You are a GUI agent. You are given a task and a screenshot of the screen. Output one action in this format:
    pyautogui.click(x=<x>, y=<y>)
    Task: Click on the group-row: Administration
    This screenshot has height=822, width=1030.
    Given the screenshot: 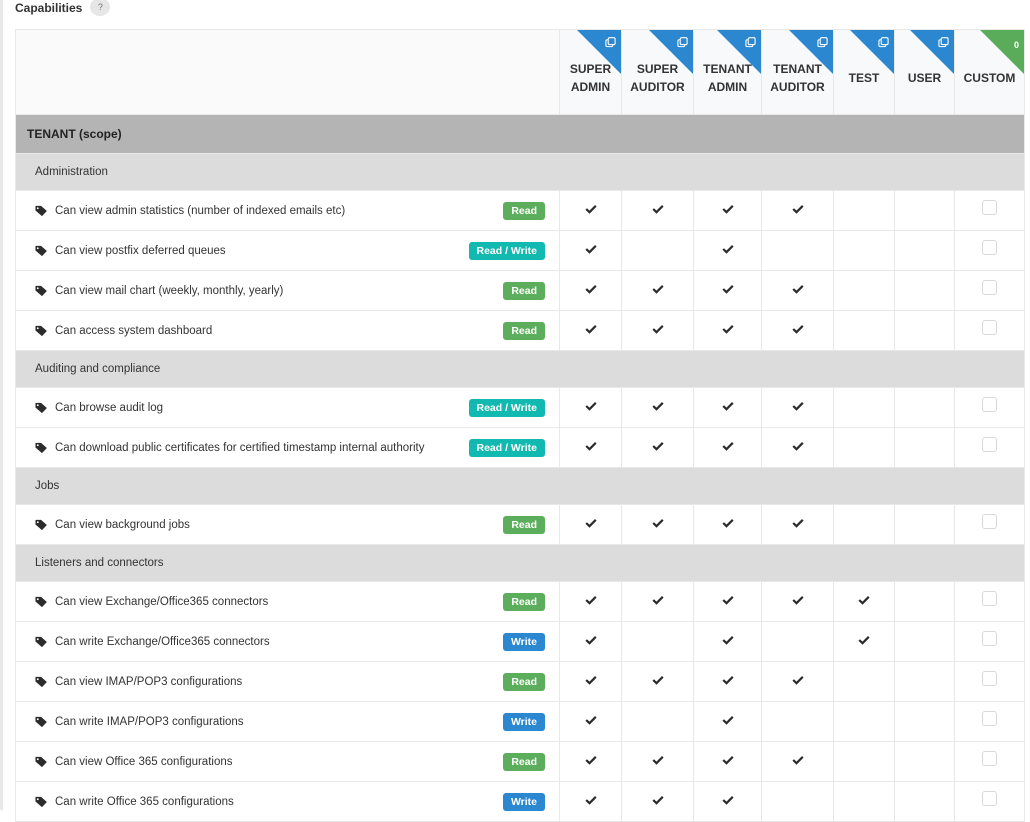 What is the action you would take?
    pyautogui.click(x=520, y=172)
    